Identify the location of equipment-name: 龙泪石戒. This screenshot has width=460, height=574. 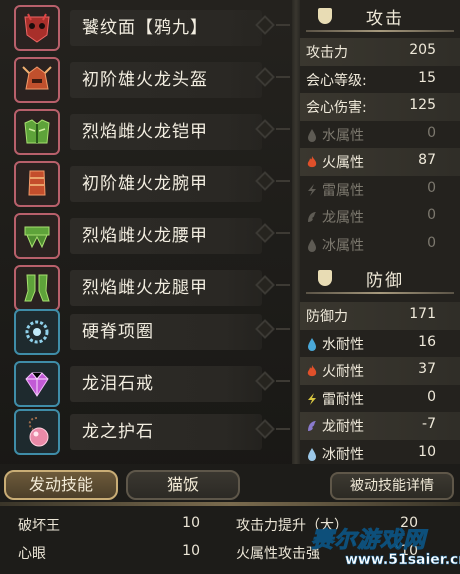
(166, 384).